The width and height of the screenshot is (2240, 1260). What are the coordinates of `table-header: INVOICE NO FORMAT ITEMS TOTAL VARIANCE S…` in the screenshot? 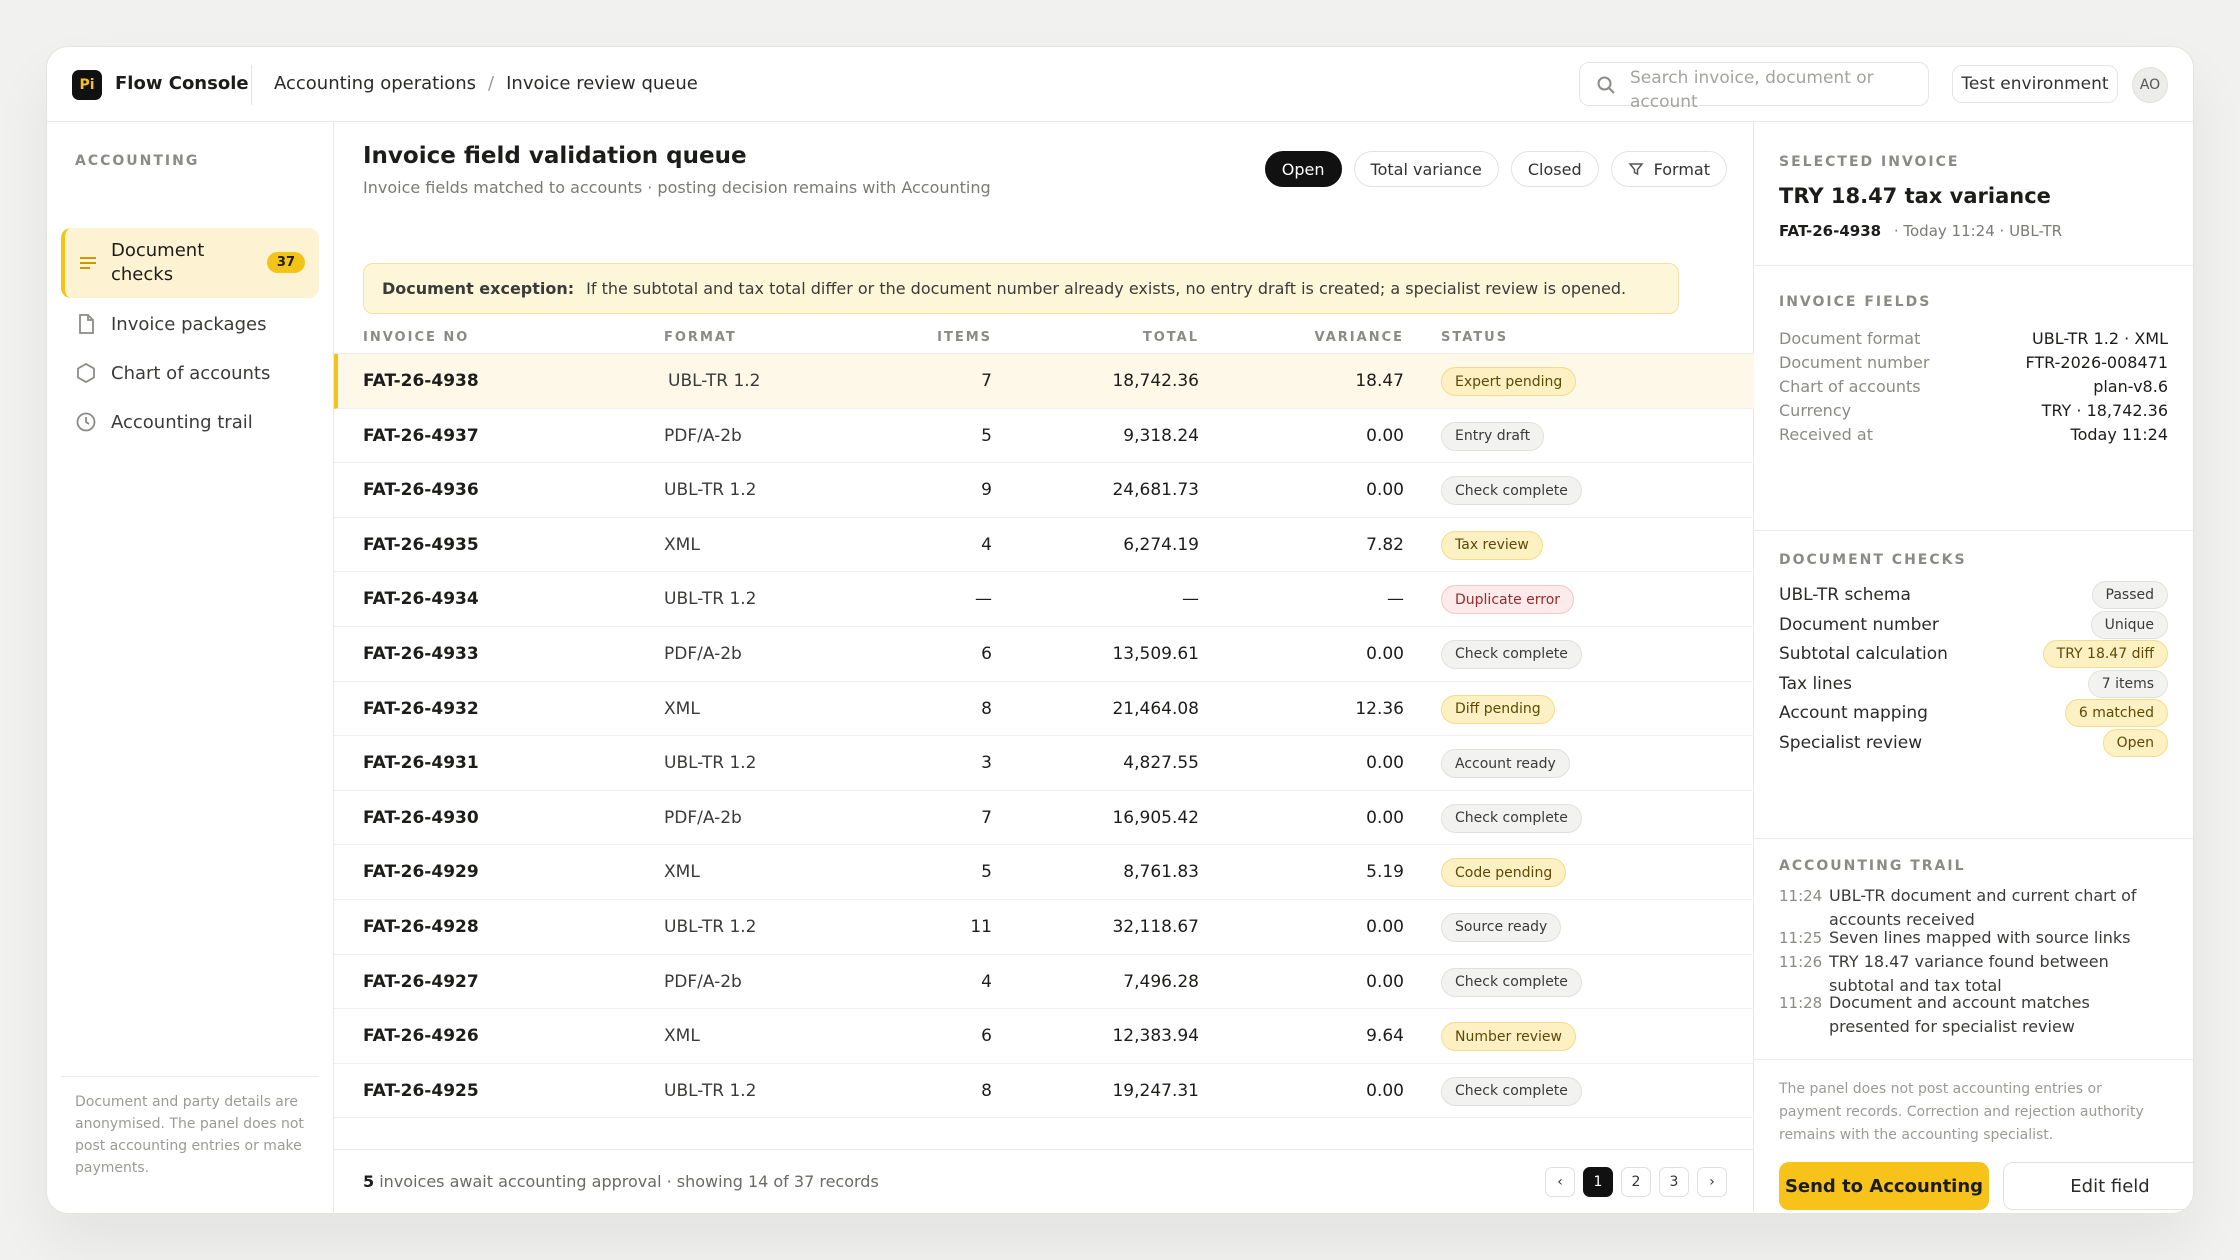 It's located at (1044, 335).